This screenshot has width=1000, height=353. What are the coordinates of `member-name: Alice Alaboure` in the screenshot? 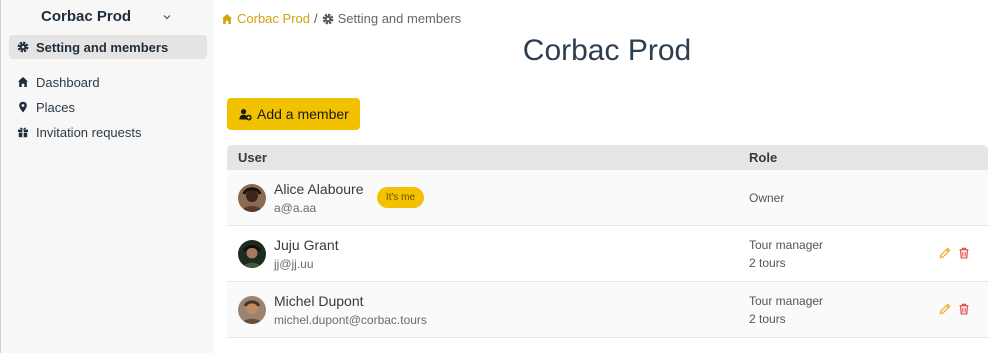 It's located at (319, 189).